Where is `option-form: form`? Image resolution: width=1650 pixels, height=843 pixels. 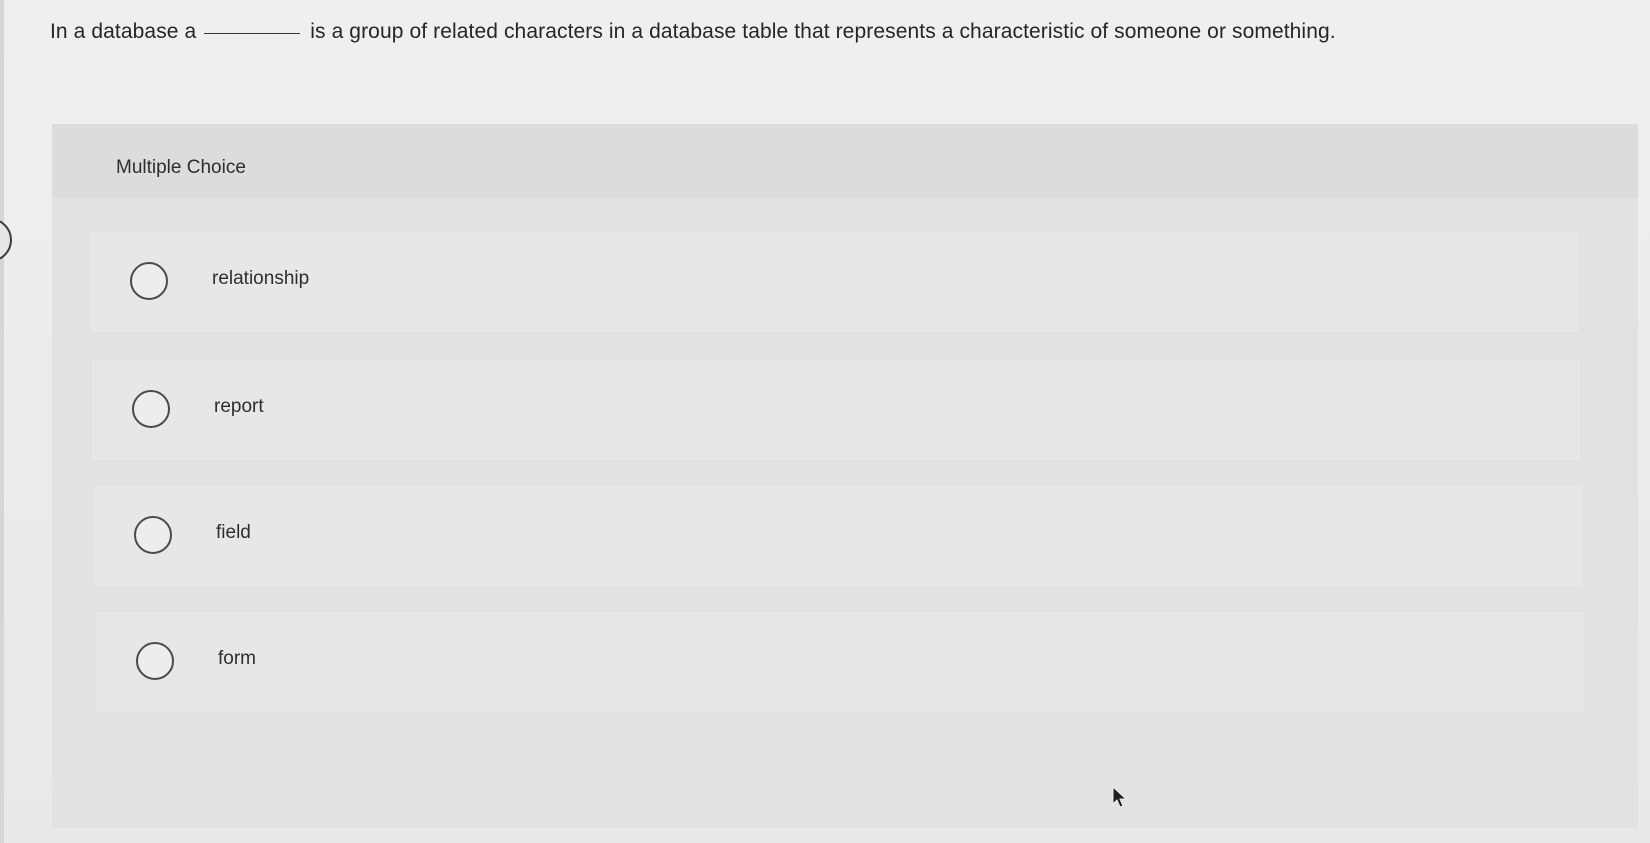
option-form: form is located at coordinates (840, 662).